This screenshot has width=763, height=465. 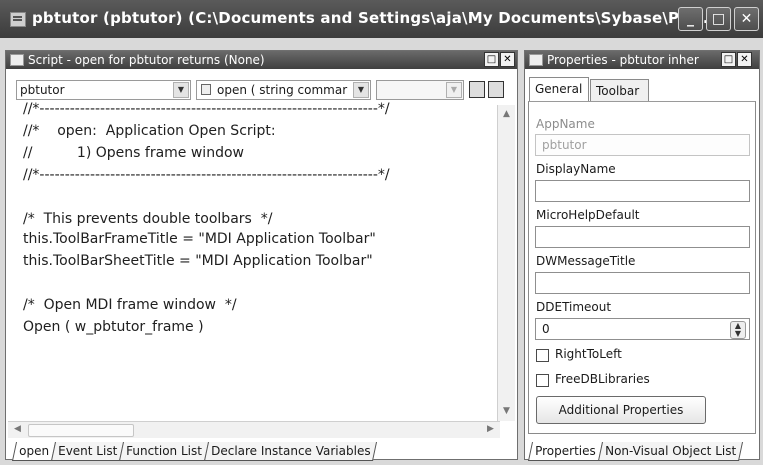 I want to click on close-icon: ✕, so click(x=746, y=19).